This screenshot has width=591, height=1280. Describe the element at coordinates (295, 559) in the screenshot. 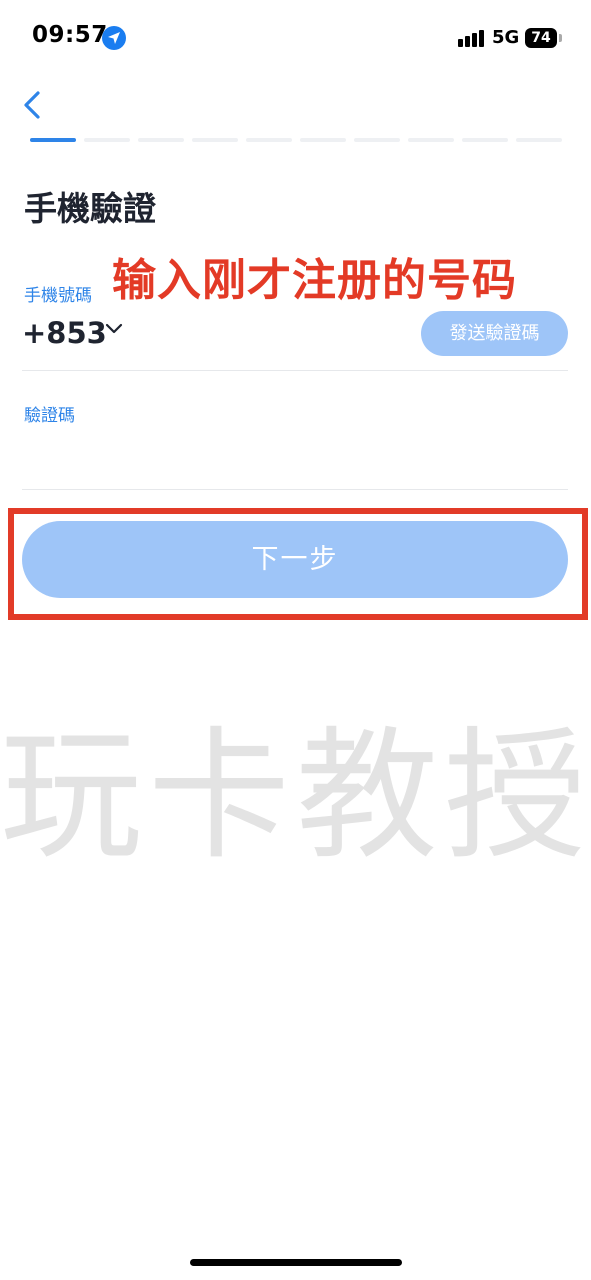

I see `next-button: 下一步` at that location.